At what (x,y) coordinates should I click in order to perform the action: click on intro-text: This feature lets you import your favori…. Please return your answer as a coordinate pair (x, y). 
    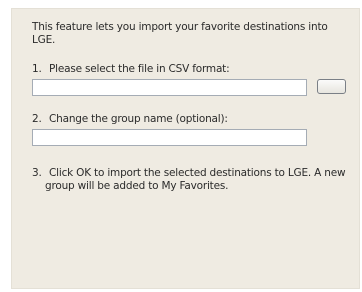
    Looking at the image, I should click on (180, 33).